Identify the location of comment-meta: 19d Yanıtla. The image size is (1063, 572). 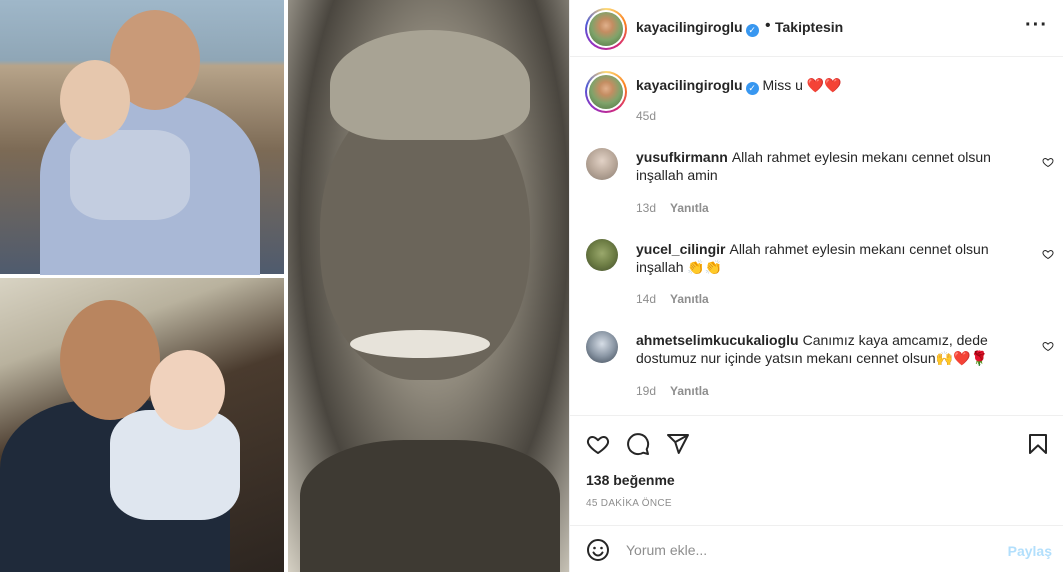
(672, 391).